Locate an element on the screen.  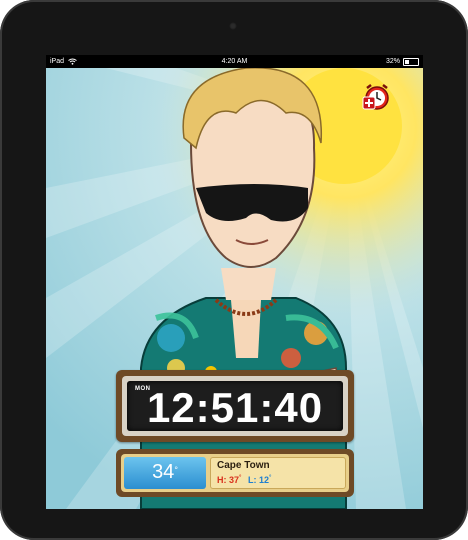
location-box: Cape Town H: 37° L: 12° is located at coordinates (278, 473).